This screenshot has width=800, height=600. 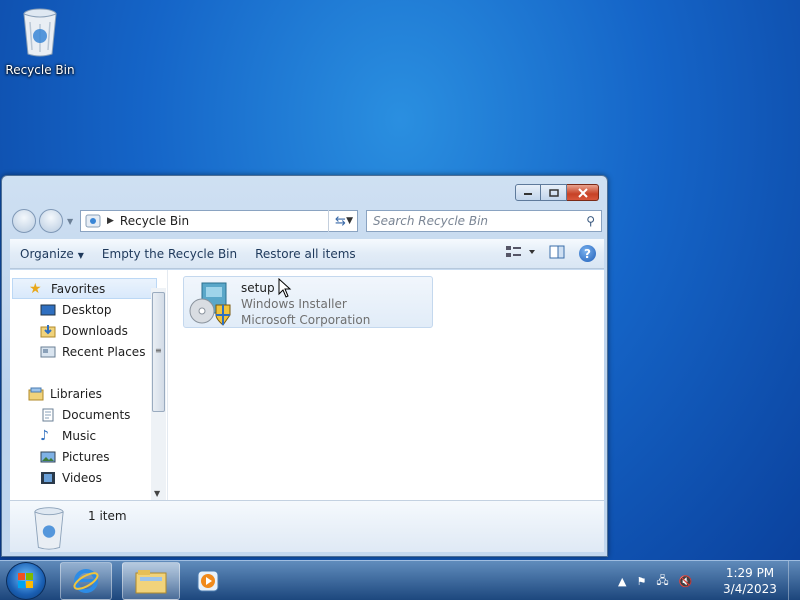 I want to click on nav-item-videos: Videos, so click(x=88, y=477).